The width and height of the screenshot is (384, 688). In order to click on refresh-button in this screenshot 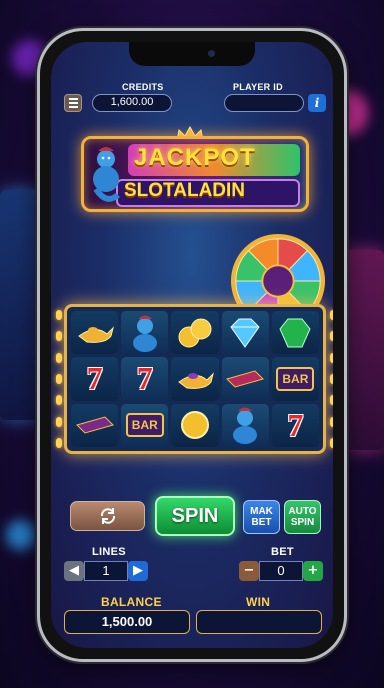, I will do `click(107, 516)`.